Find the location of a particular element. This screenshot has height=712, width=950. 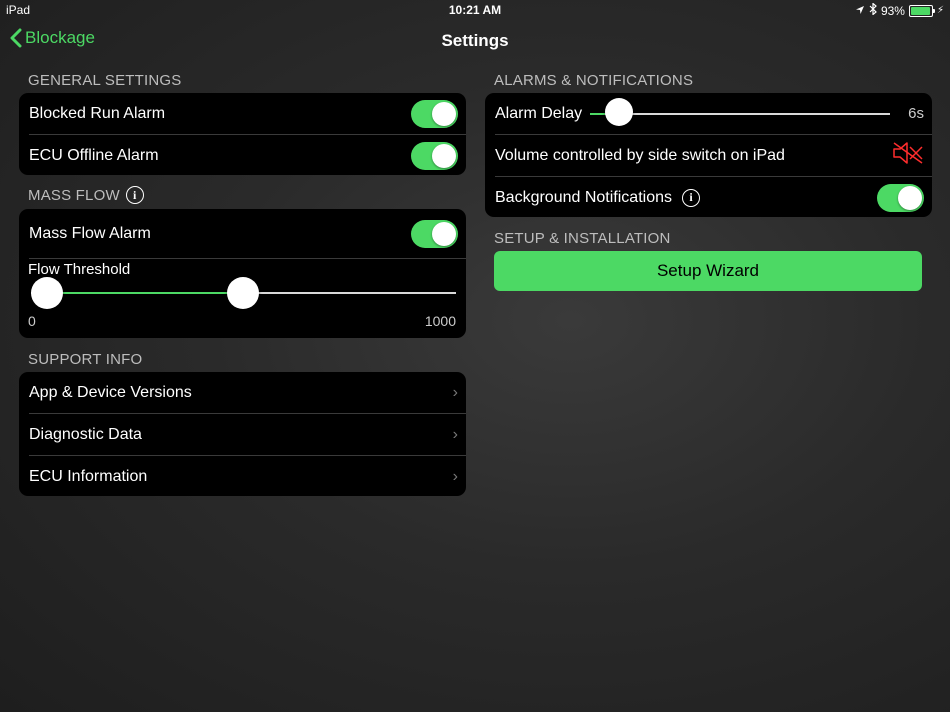

flow-threshold-min-thumb is located at coordinates (47, 293).